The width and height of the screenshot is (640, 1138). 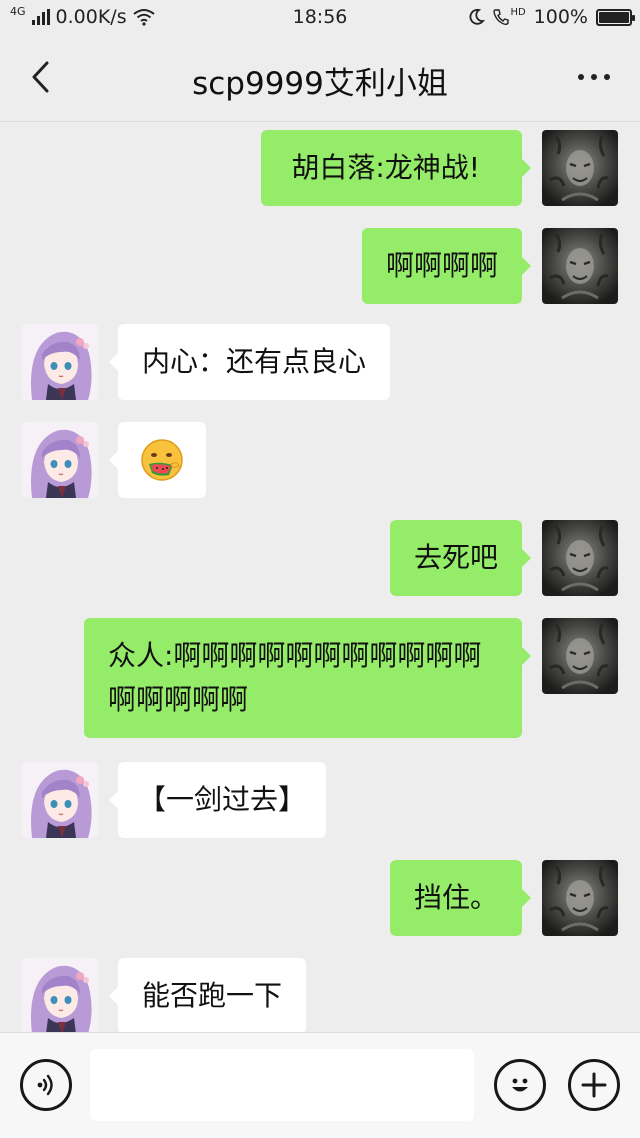 I want to click on status-bar: 4G 0.00K/s 18:56 HD 100%, so click(x=320, y=17).